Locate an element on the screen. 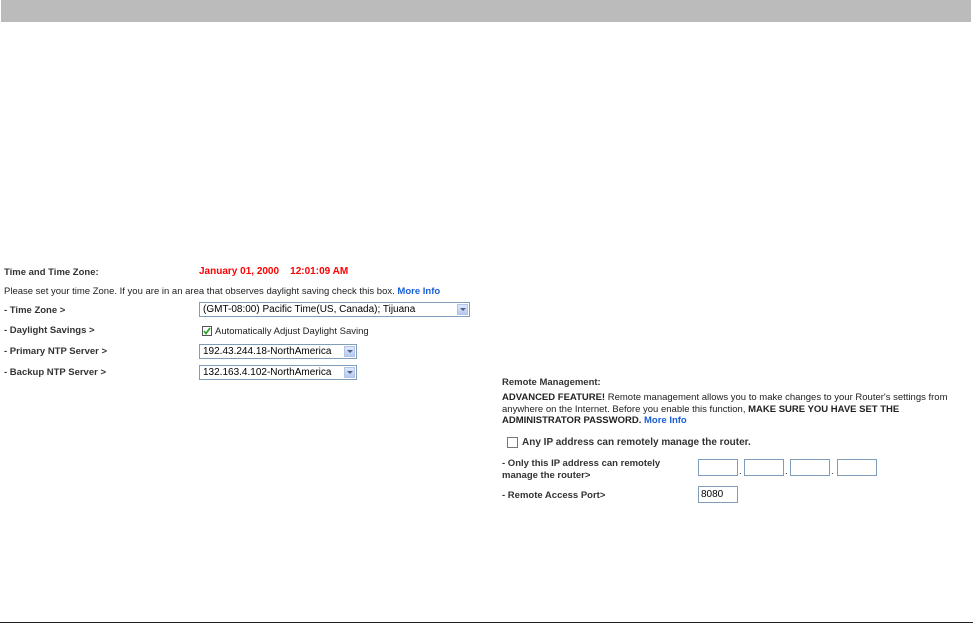 This screenshot has width=973, height=624. backup-ntp-label: - Backup NTP Server > is located at coordinates (55, 372).